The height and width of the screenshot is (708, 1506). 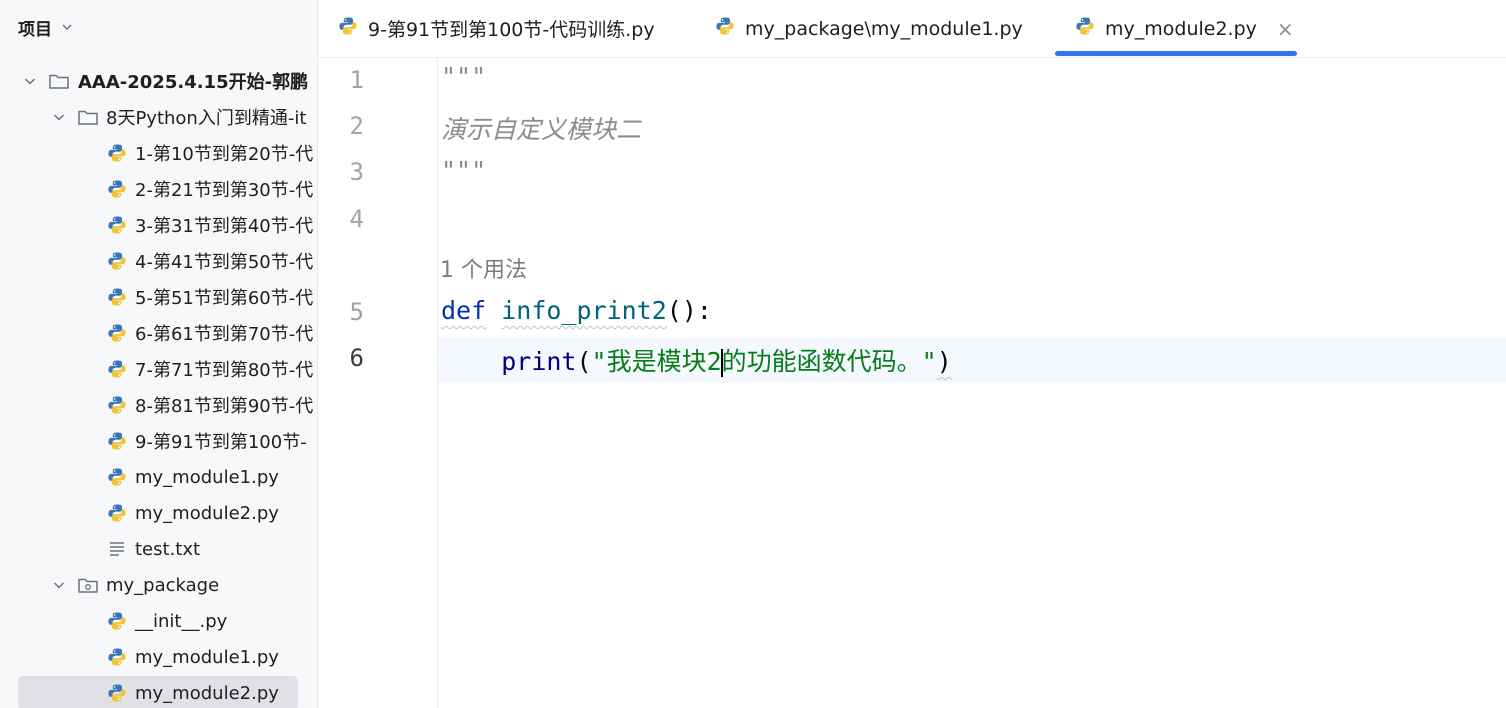 What do you see at coordinates (356, 219) in the screenshot?
I see `line-number: 4` at bounding box center [356, 219].